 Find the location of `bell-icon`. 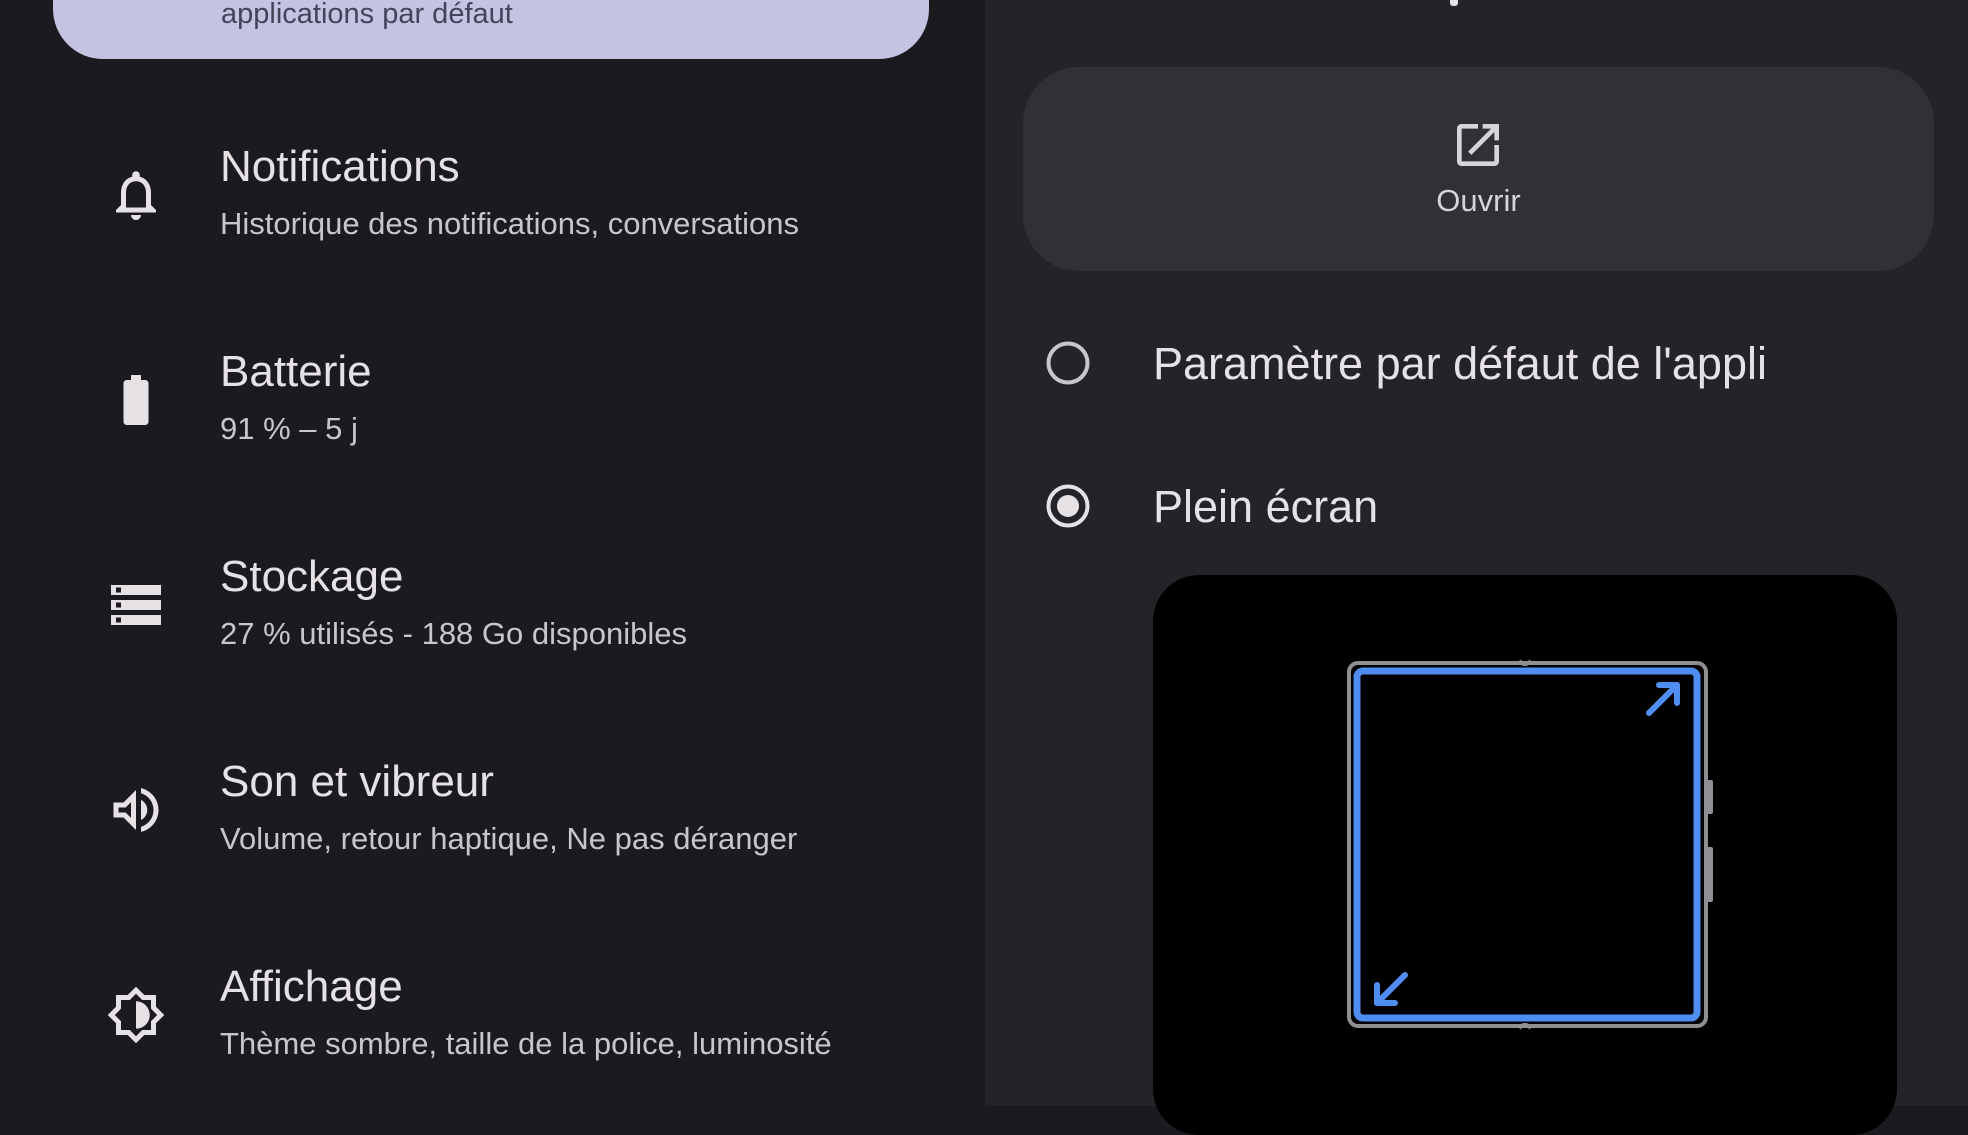

bell-icon is located at coordinates (136, 195).